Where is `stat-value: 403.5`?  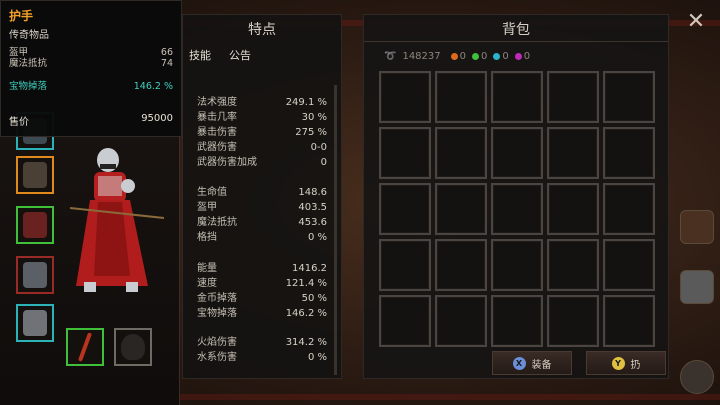 stat-value: 403.5 is located at coordinates (312, 207).